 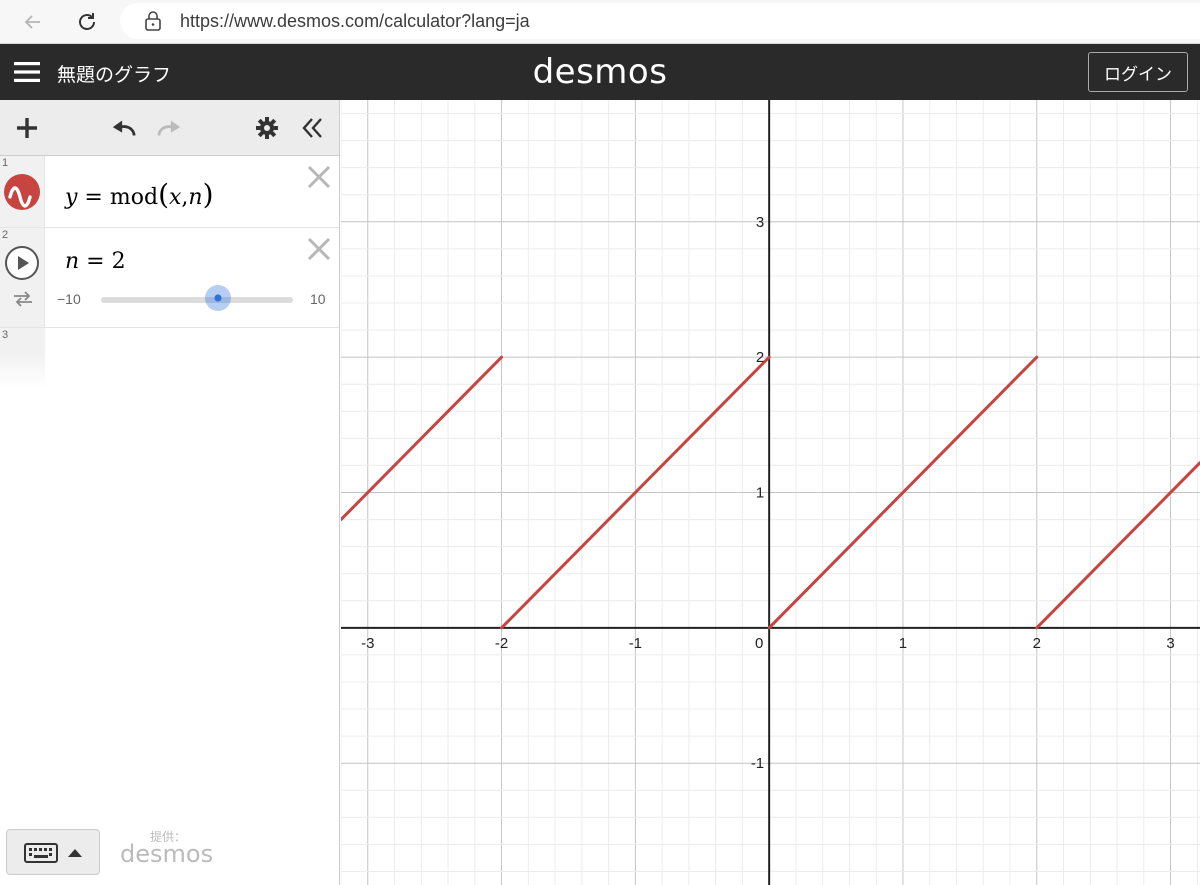 I want to click on math-func: mod, so click(x=134, y=197).